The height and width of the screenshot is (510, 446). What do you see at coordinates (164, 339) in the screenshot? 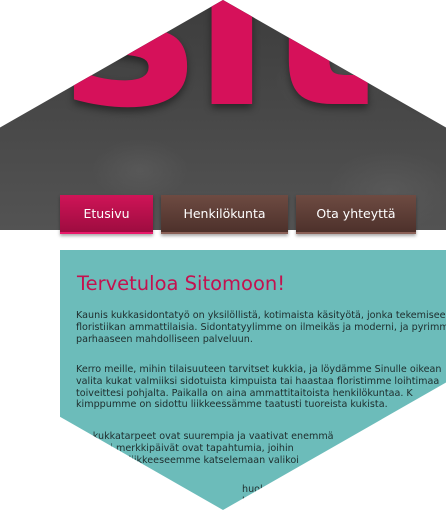
I see `paragraph-line: parhaaseen mahdolliseen palveluun.` at bounding box center [164, 339].